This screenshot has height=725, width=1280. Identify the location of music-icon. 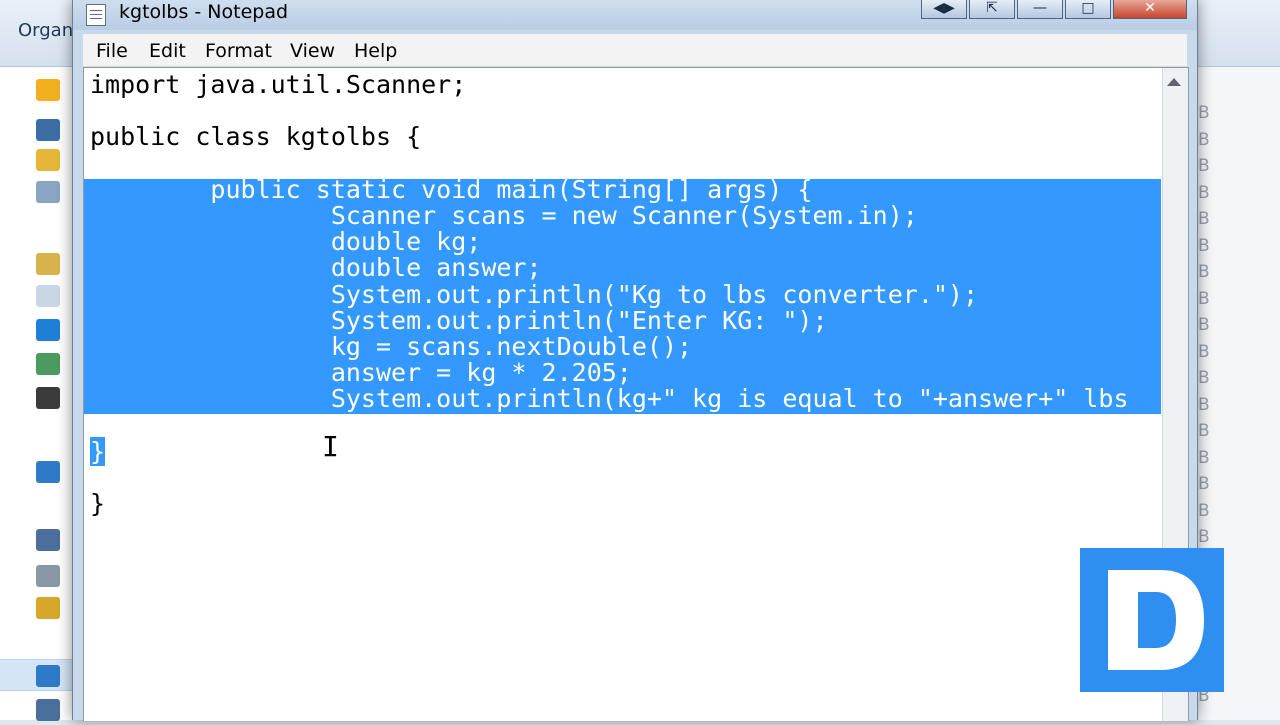
(48, 330).